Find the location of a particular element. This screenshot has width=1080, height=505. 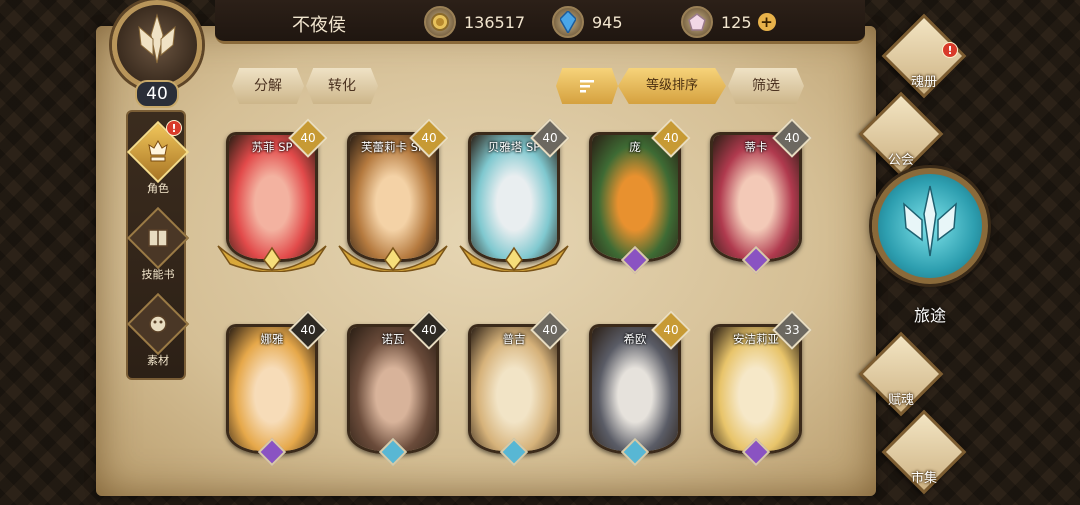

soulbook-button: 魂册 ! is located at coordinates (924, 56).